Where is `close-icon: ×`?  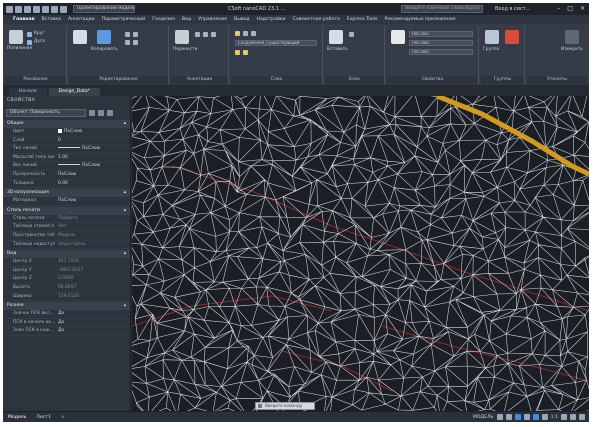
close-icon: × is located at coordinates (582, 8).